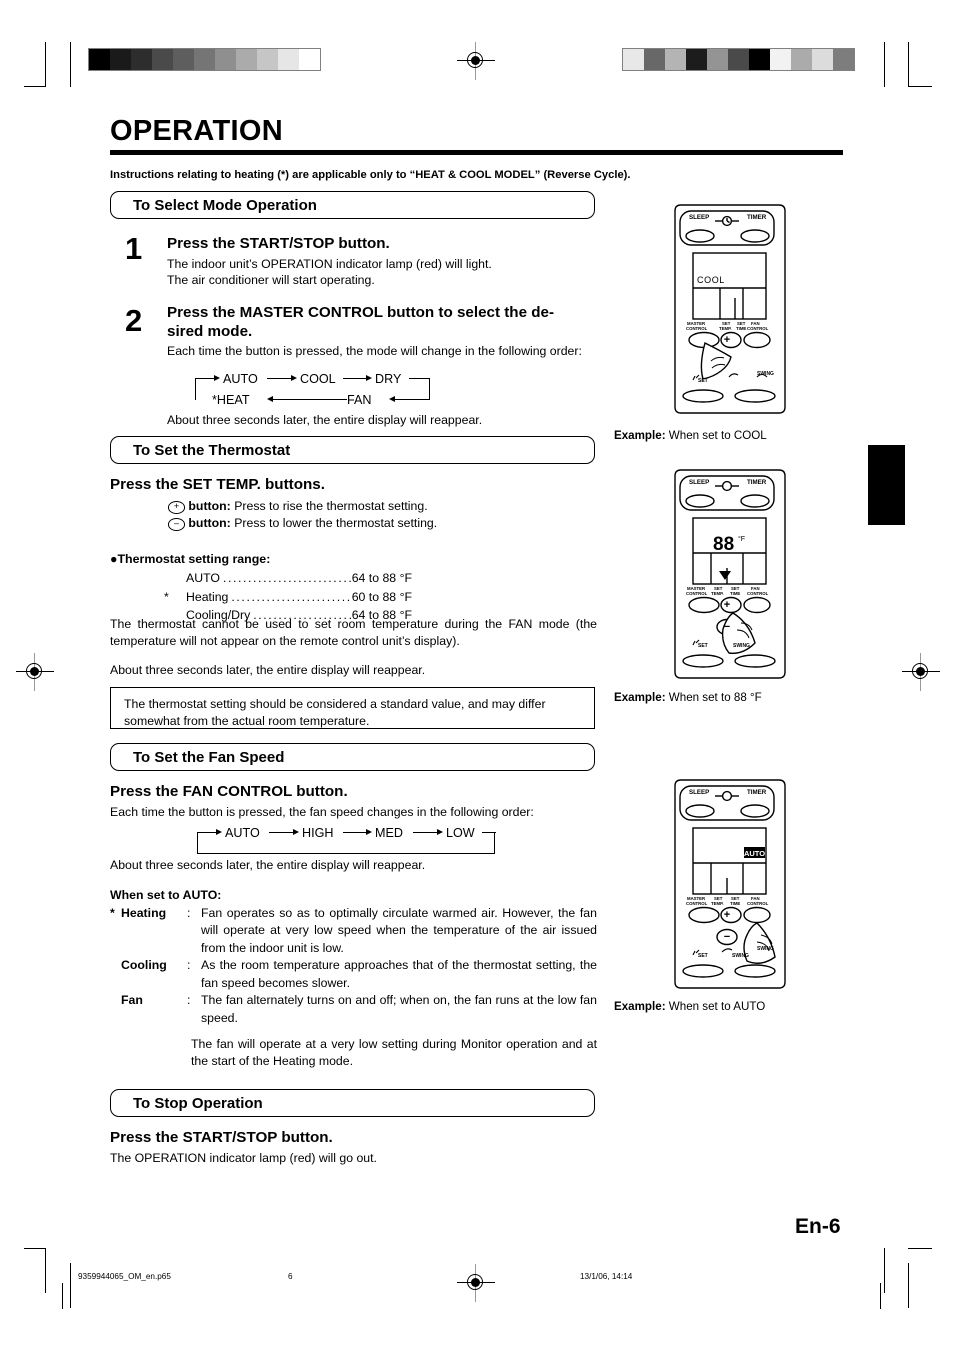  I want to click on mode-flow-line-heat-fan, so click(308, 400).